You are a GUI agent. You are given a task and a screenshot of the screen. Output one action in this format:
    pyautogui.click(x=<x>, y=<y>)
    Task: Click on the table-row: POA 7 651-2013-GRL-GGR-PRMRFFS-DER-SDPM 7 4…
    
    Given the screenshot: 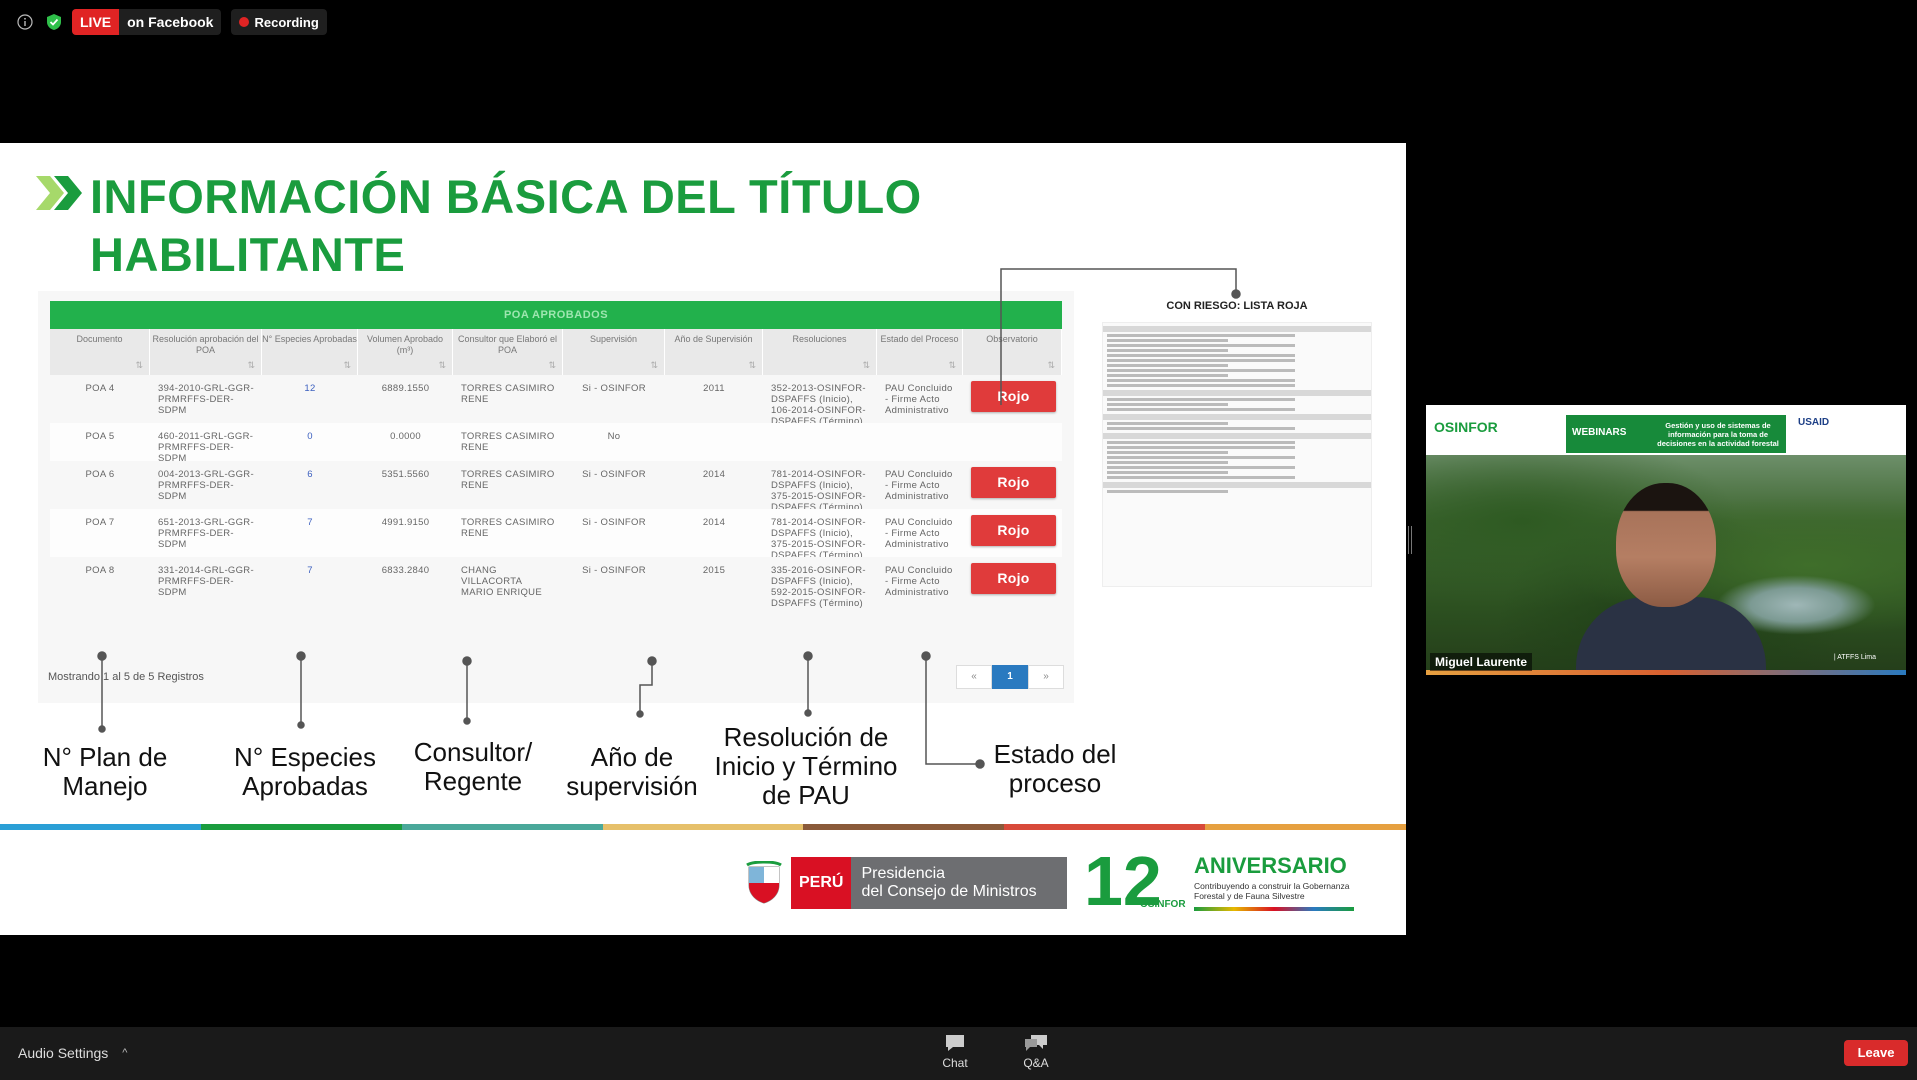 What is the action you would take?
    pyautogui.click(x=556, y=535)
    